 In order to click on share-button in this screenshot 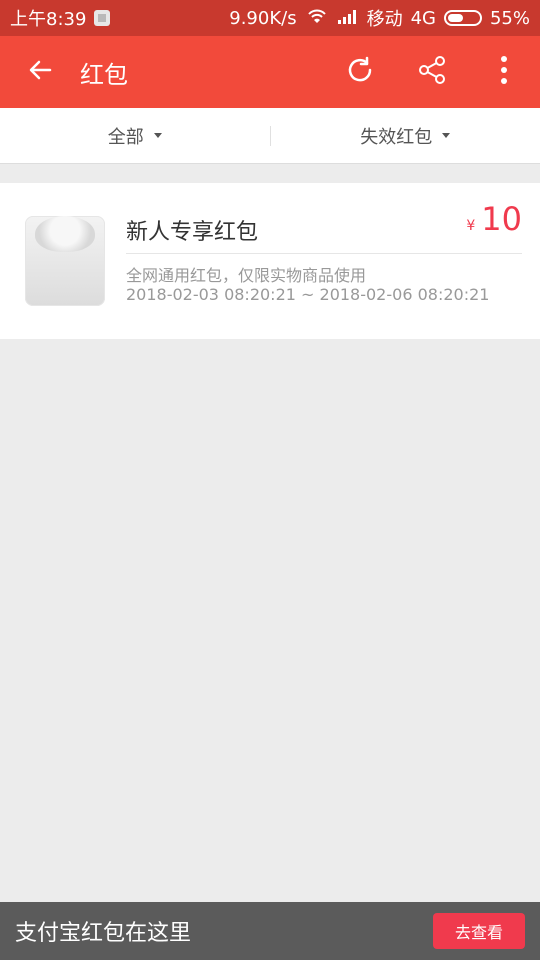, I will do `click(432, 72)`.